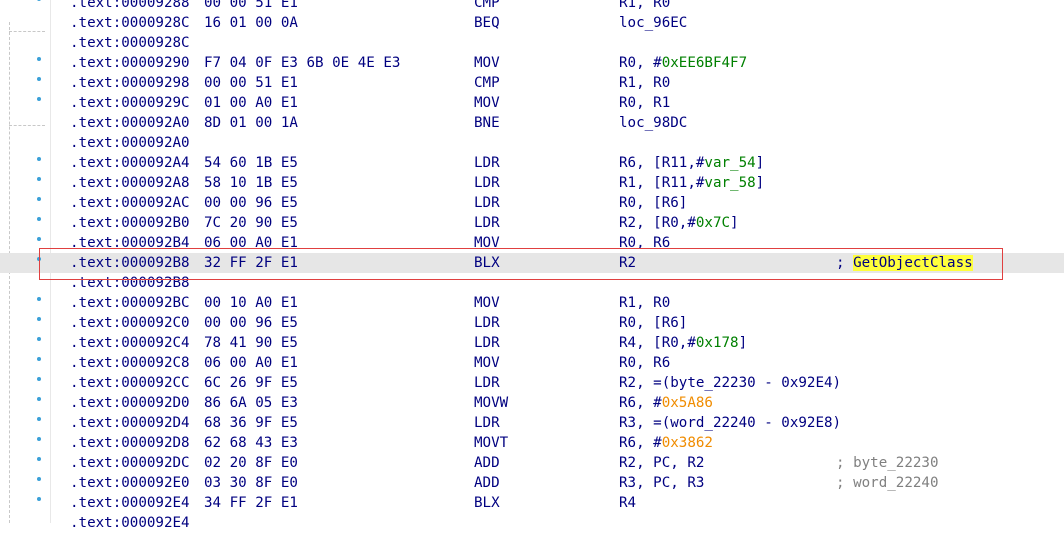 This screenshot has width=1064, height=533. I want to click on listing-line: .text:000092B4 06 00 A0 E1 MOV R0, R6, so click(532, 243).